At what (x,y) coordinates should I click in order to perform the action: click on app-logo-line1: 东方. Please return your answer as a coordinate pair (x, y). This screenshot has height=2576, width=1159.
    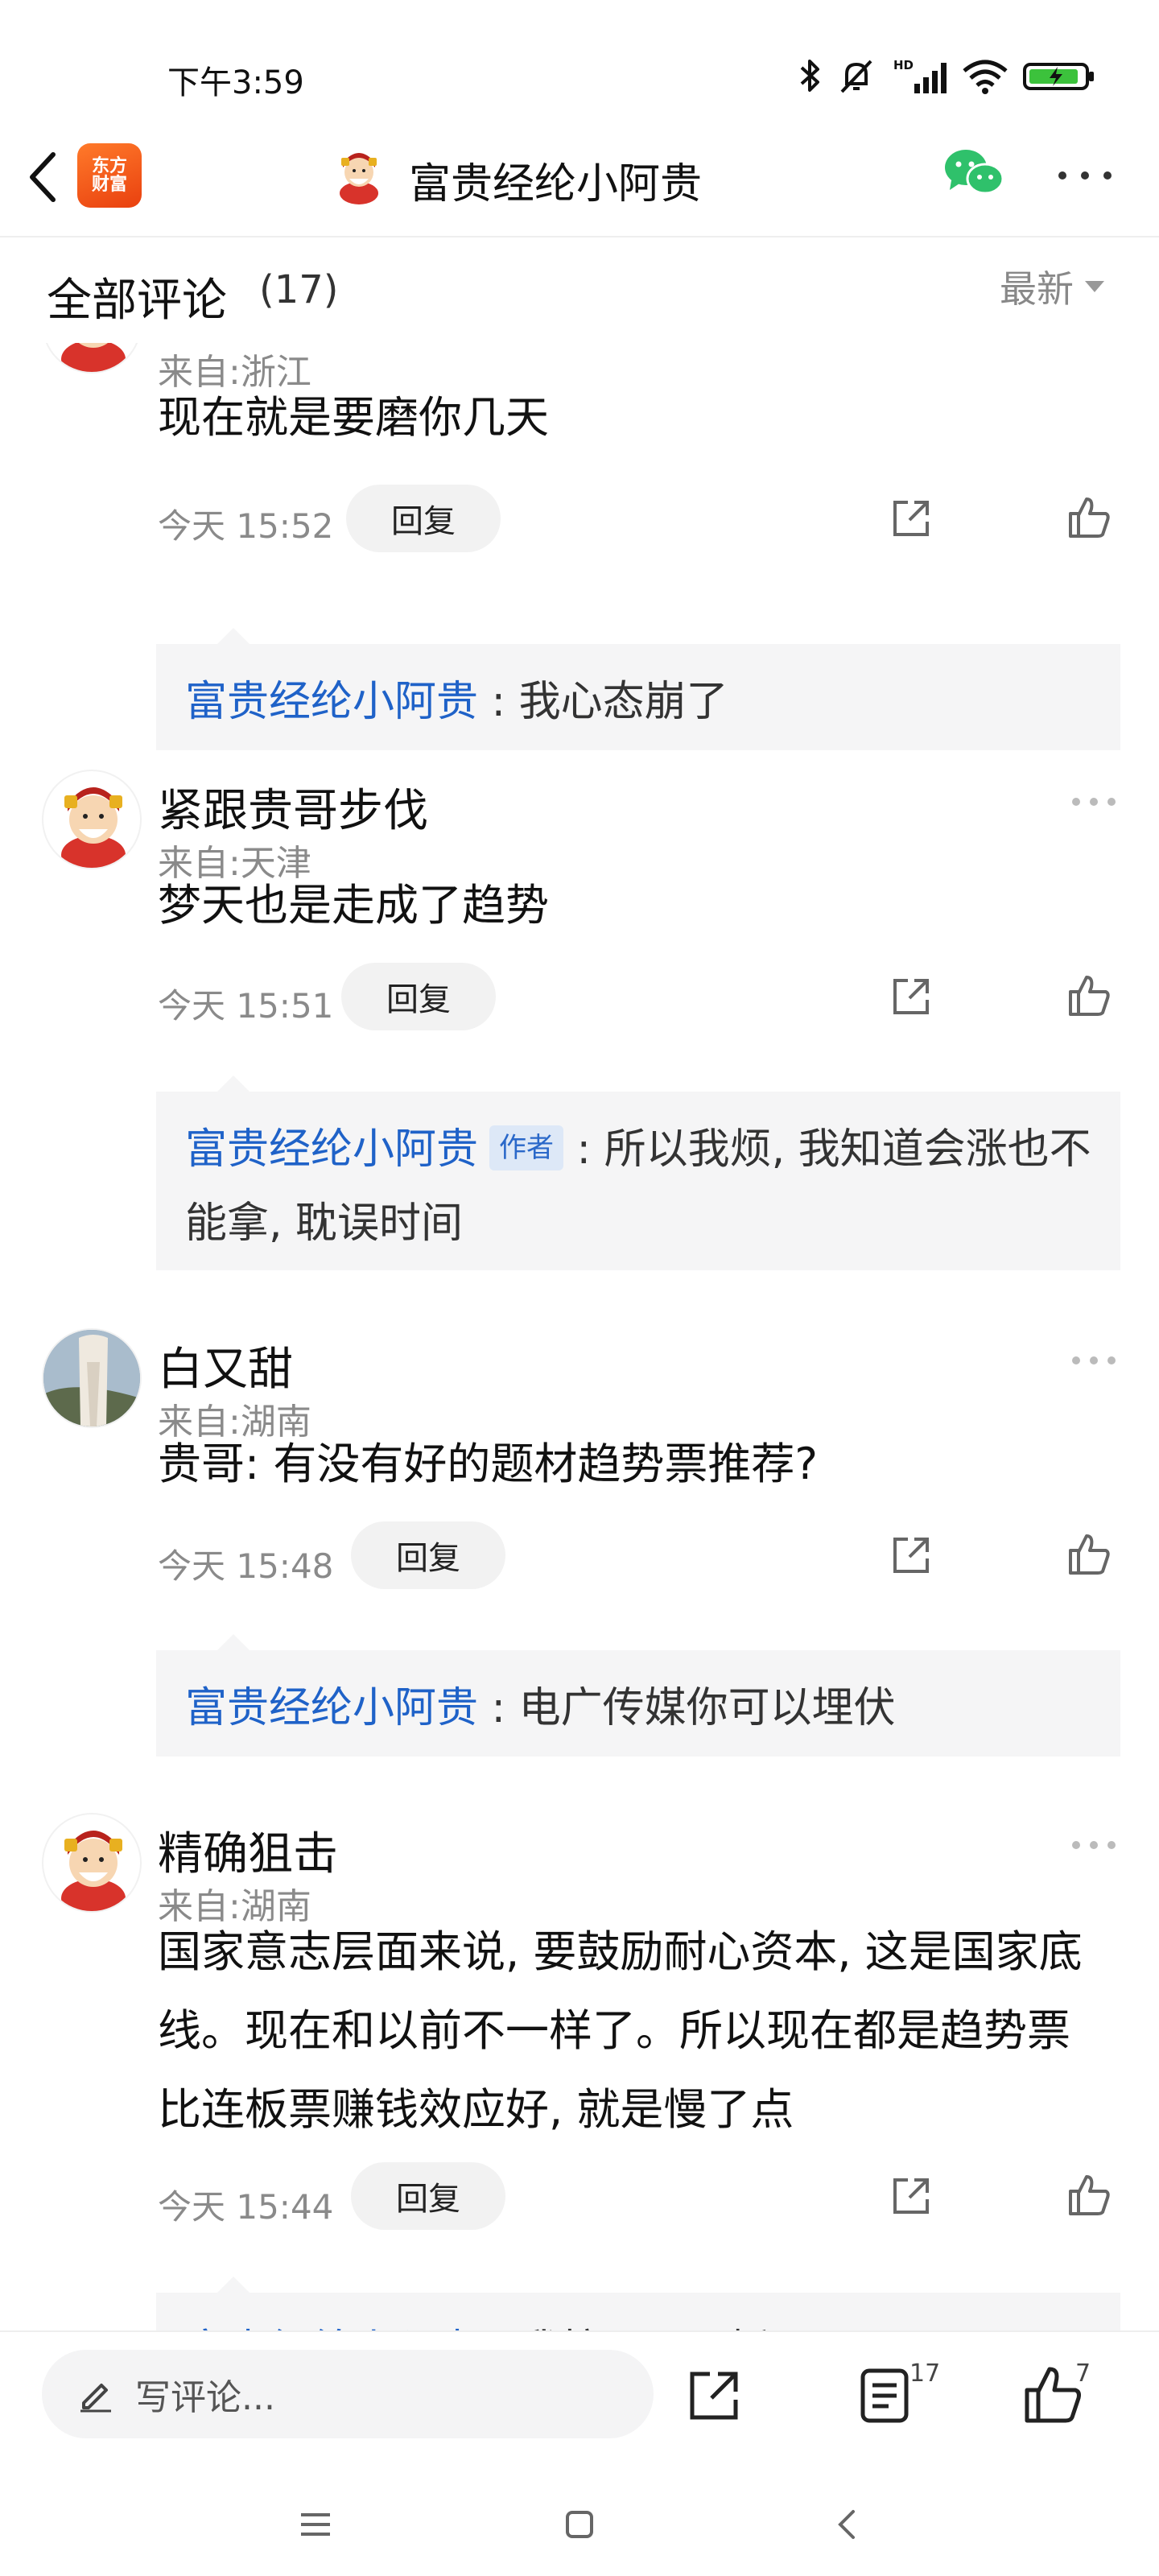
    Looking at the image, I should click on (109, 165).